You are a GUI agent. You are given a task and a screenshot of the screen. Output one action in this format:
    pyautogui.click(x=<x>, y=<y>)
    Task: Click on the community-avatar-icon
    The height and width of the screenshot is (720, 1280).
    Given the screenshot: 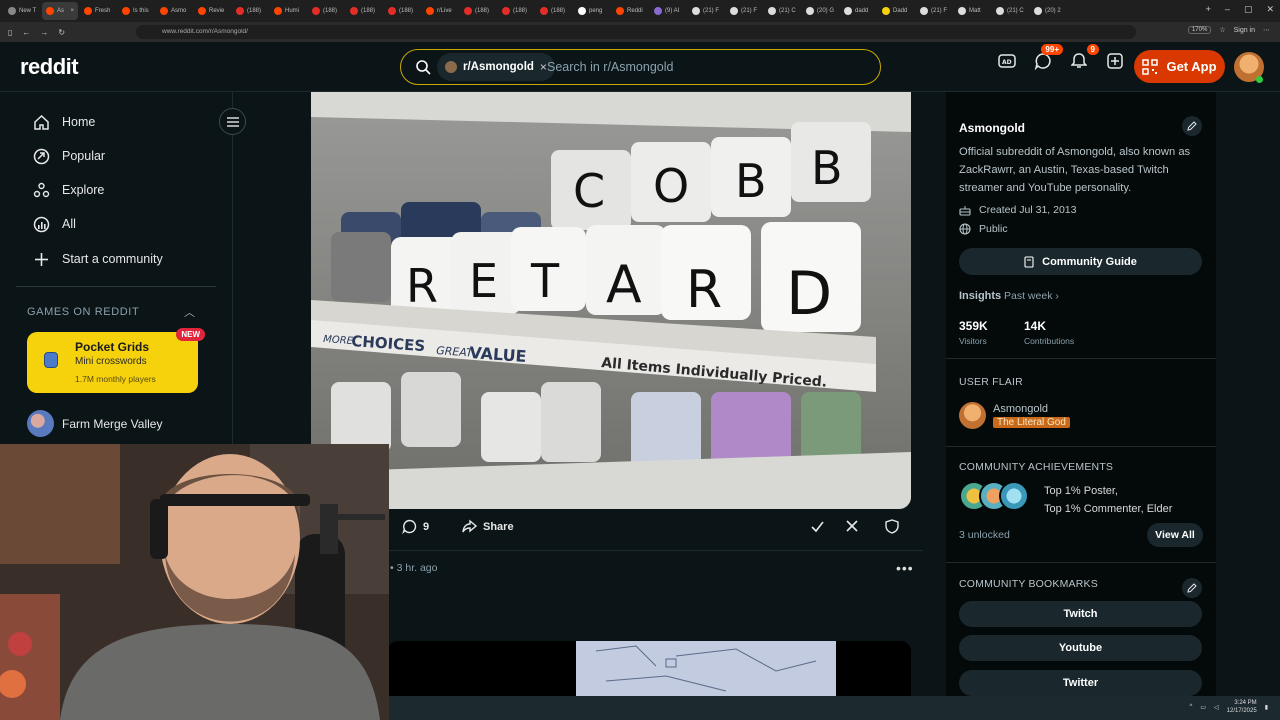 What is the action you would take?
    pyautogui.click(x=451, y=67)
    